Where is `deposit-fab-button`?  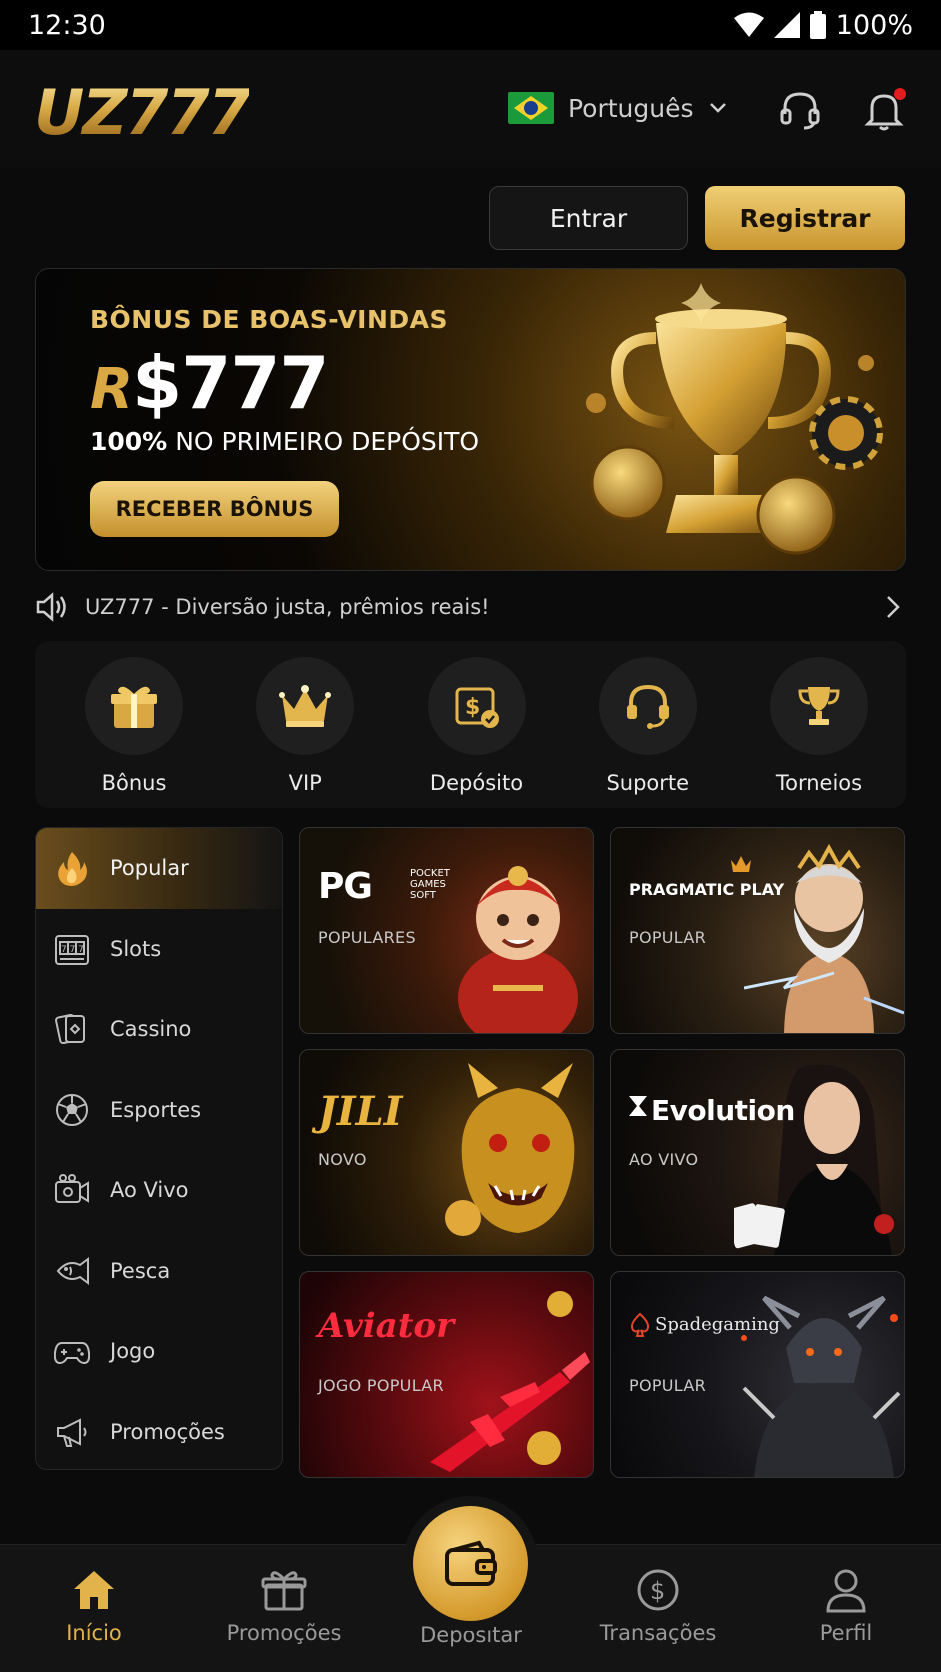 deposit-fab-button is located at coordinates (470, 1563).